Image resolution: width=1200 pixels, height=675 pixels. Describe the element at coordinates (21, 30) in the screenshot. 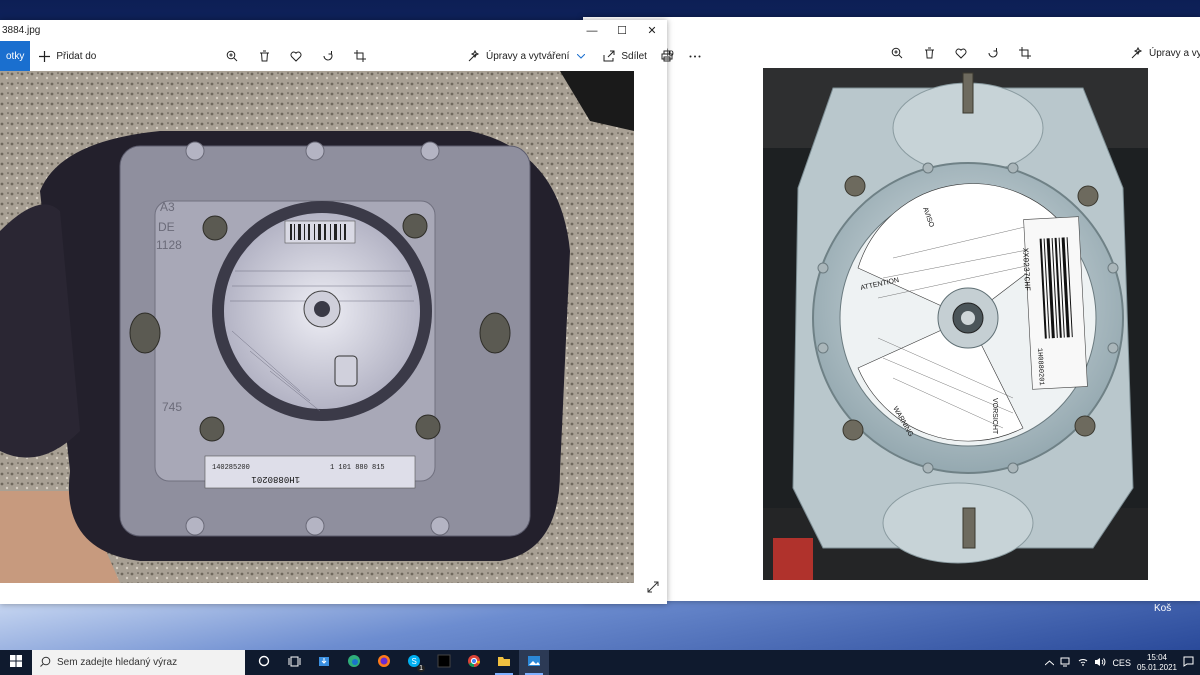

I see `window-title: 3884.jpg` at that location.